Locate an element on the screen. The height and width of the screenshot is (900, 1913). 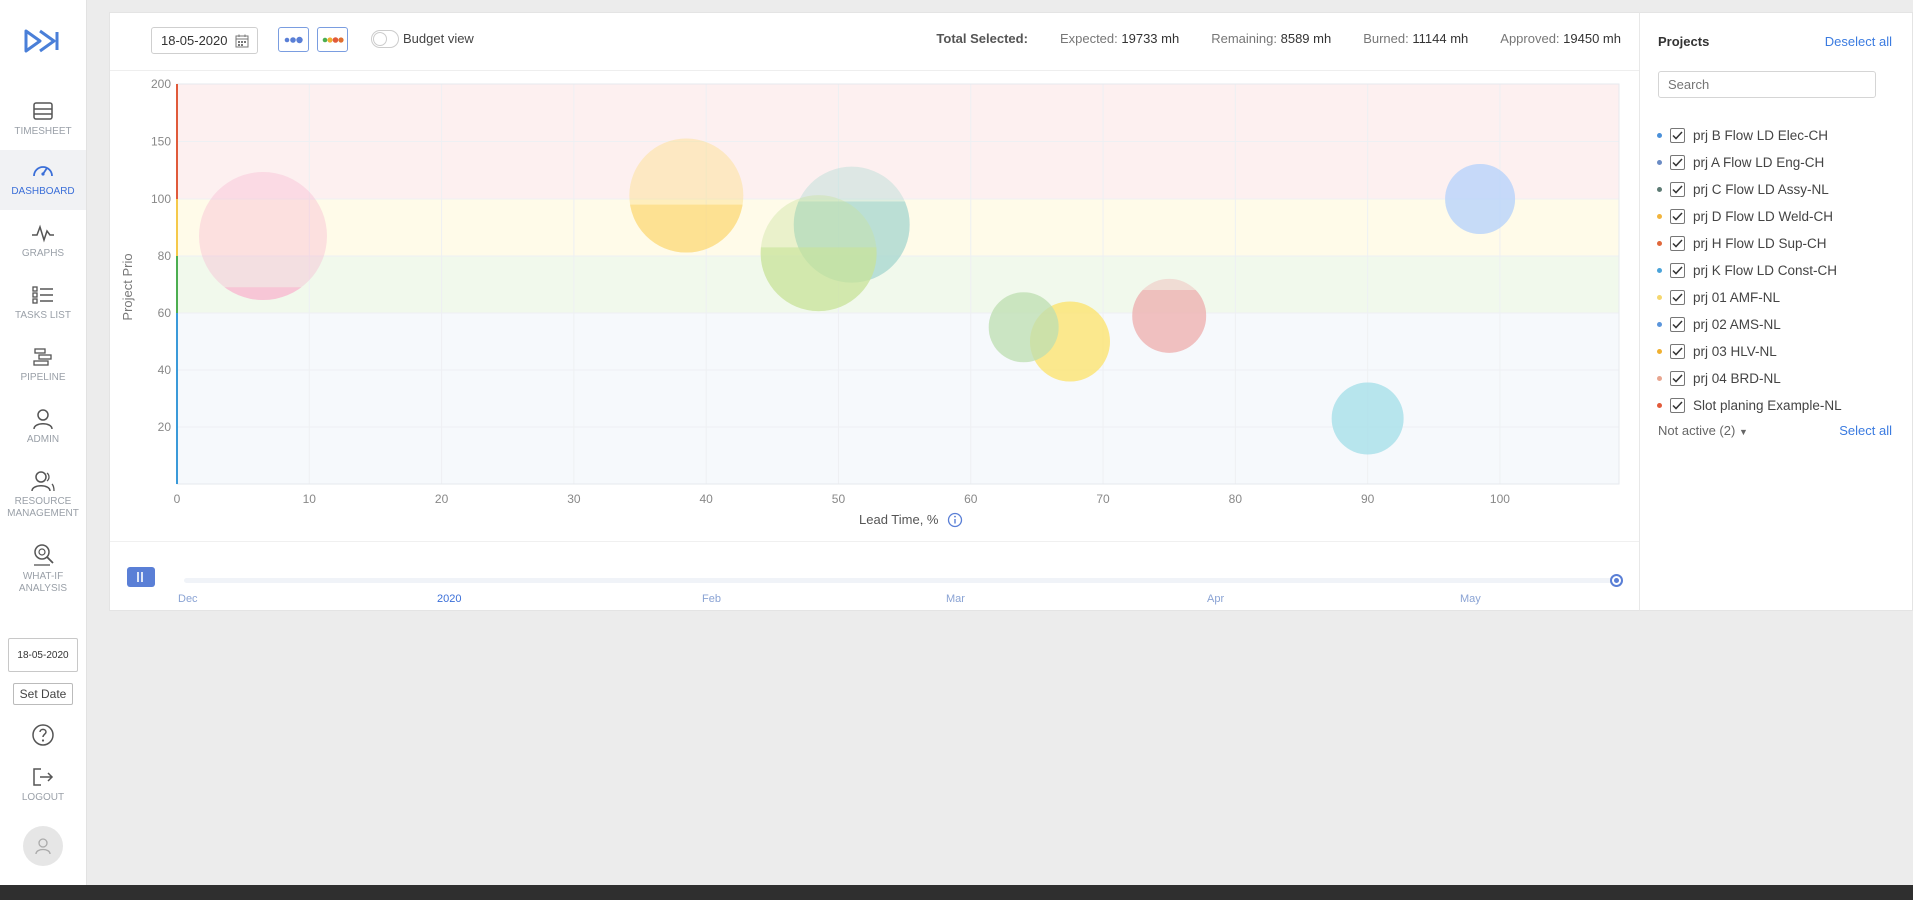
x-tick-label: 0 is located at coordinates (177, 499).